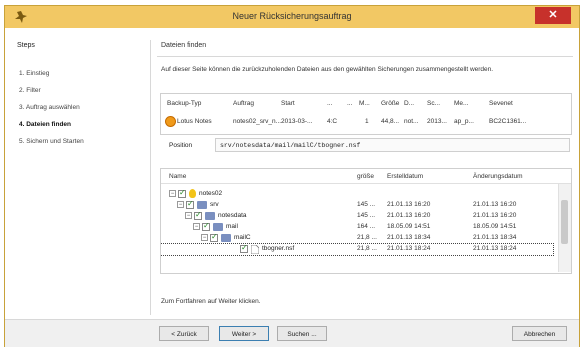 The height and width of the screenshot is (351, 584). I want to click on page-title: Dateien finden, so click(184, 45).